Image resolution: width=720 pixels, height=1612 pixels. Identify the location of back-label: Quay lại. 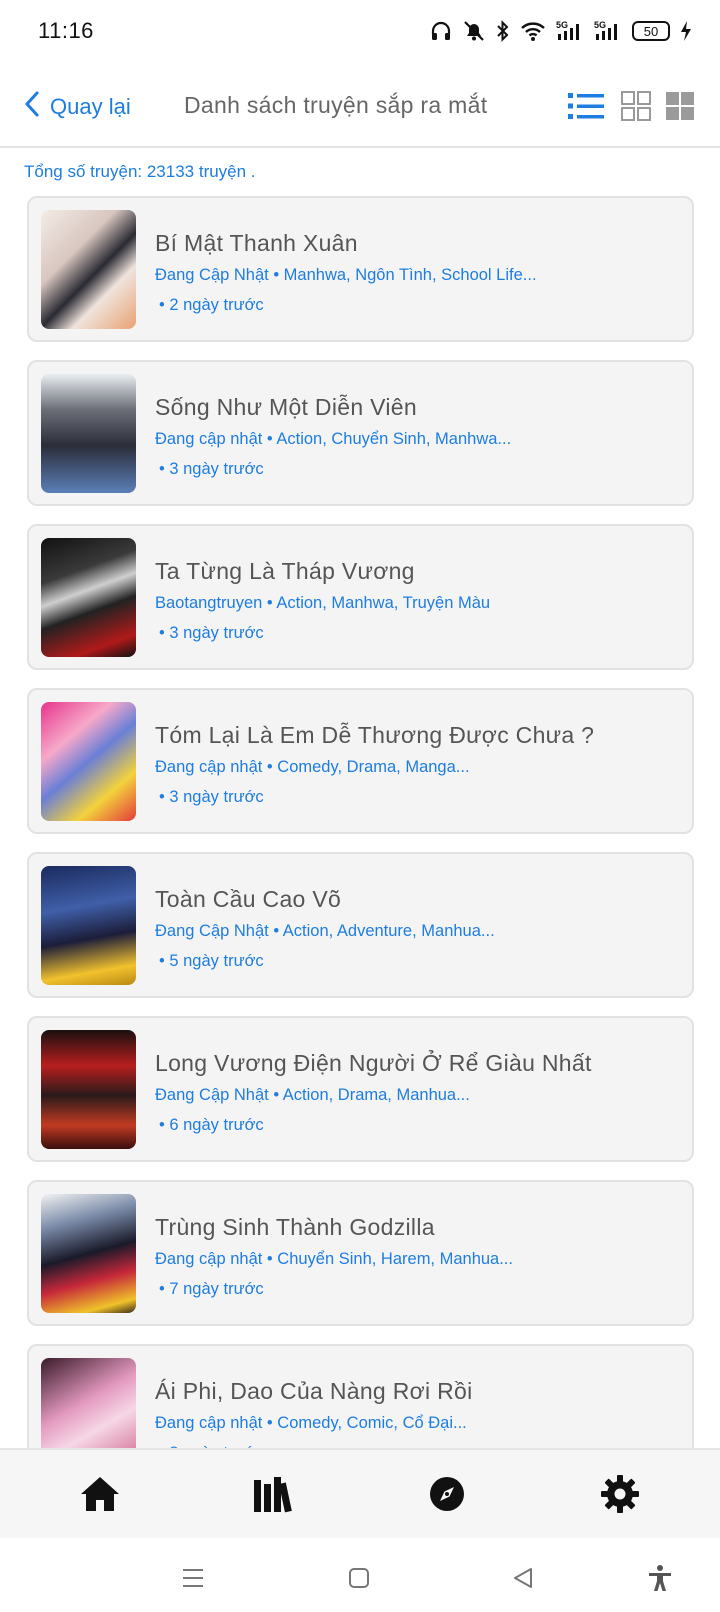
(90, 106).